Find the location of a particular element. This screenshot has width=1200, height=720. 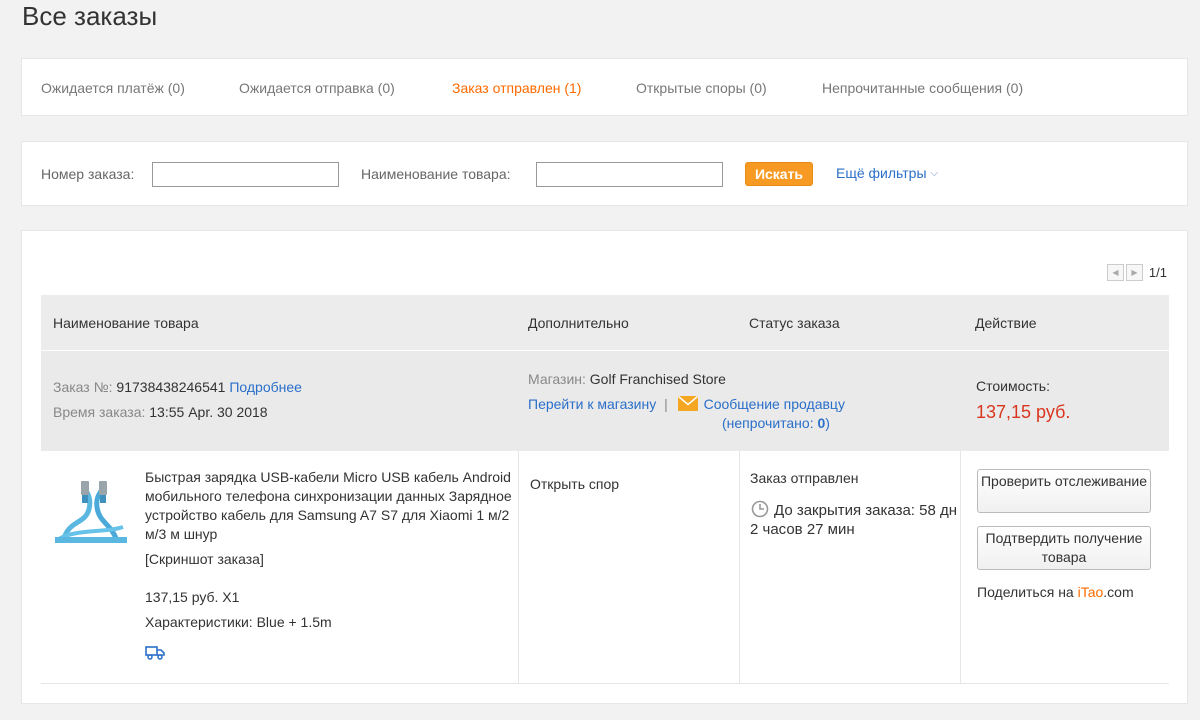

open-dispute-link: Открыть спор is located at coordinates (574, 484).